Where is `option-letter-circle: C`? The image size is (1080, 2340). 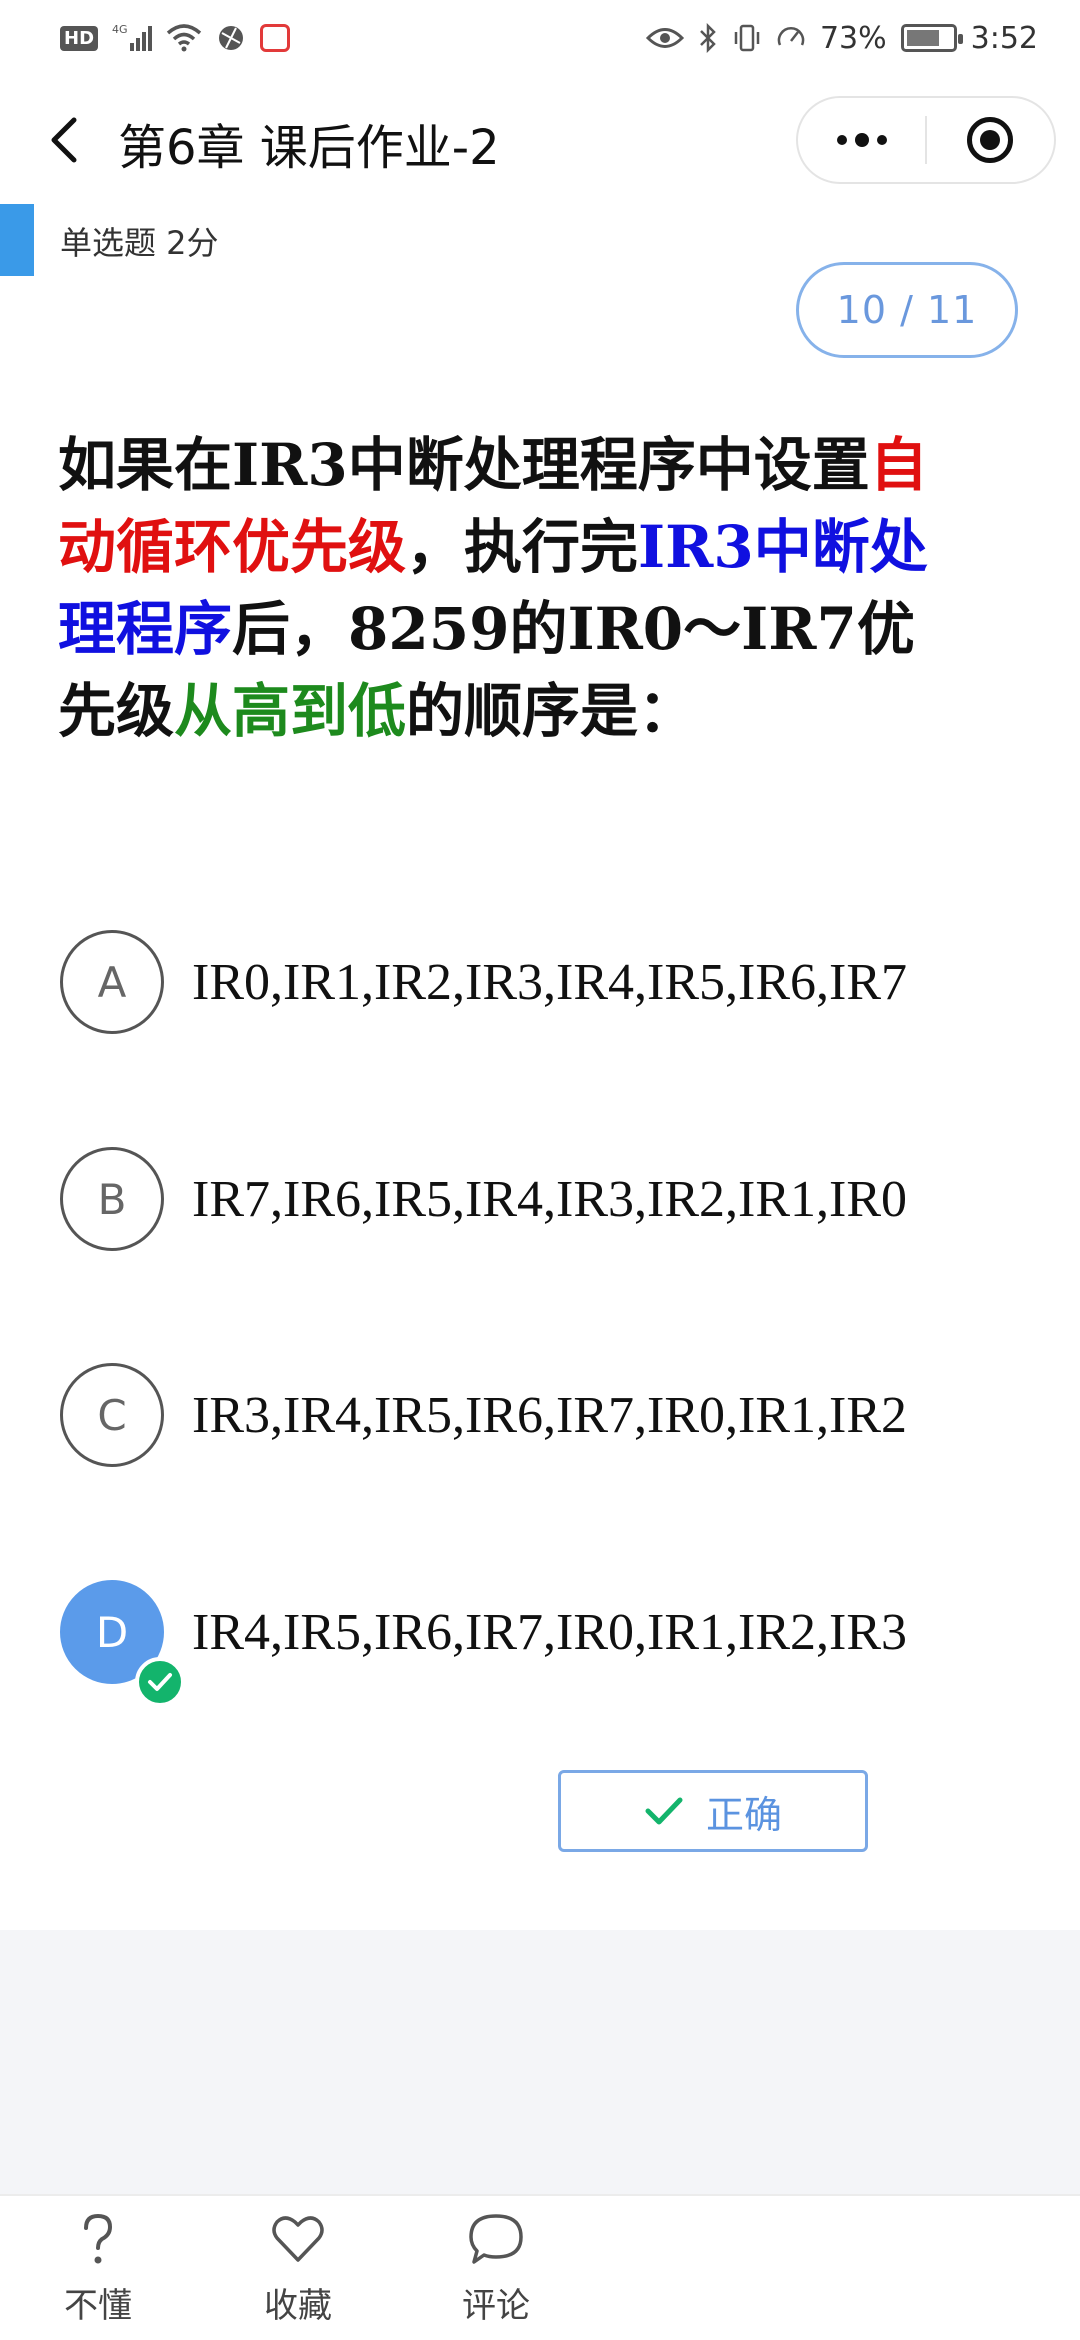 option-letter-circle: C is located at coordinates (112, 1415).